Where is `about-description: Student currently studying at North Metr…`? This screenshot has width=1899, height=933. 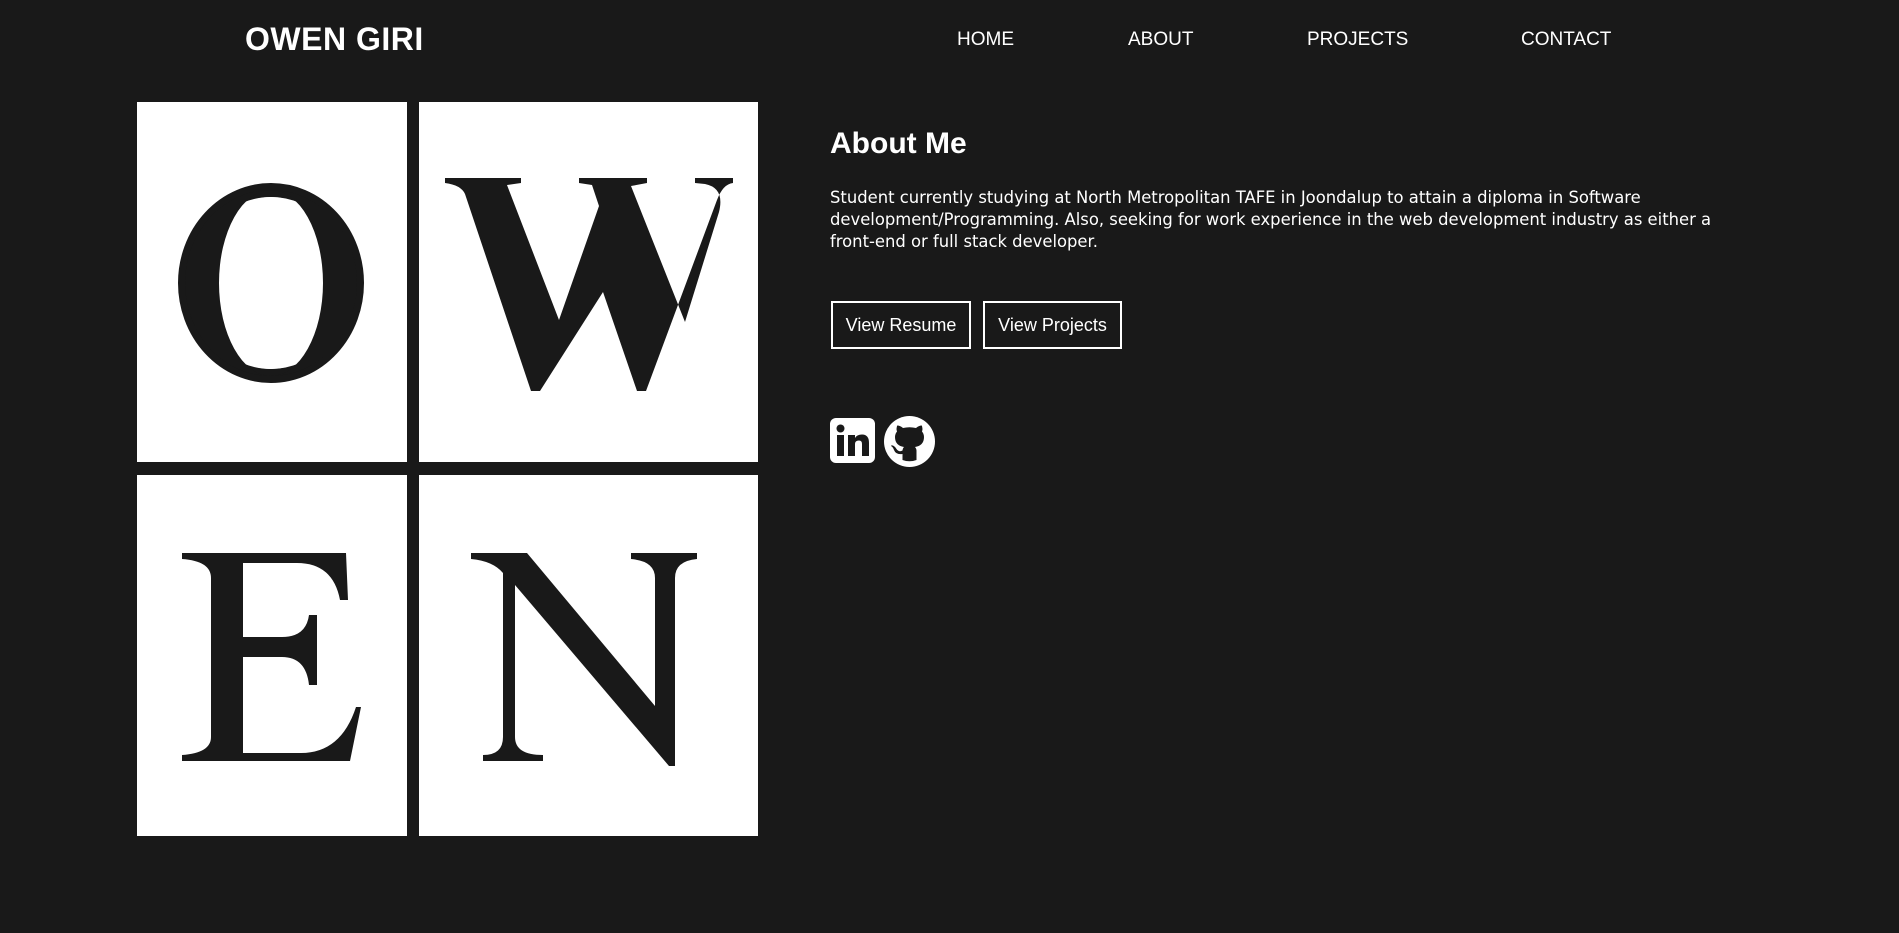
about-description: Student currently studying at North Metr… is located at coordinates (1271, 219).